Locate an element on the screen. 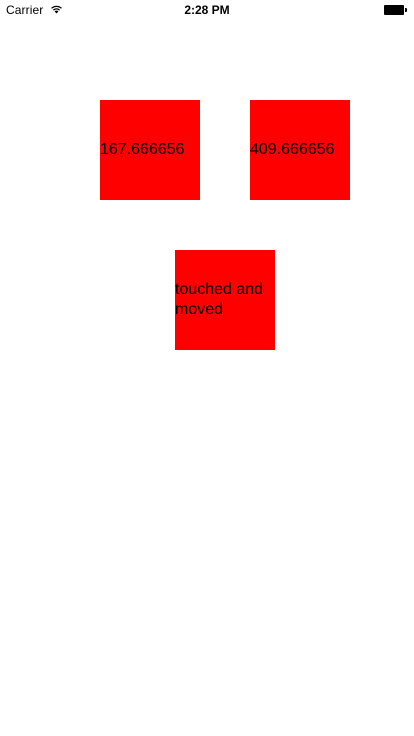  status-time: 2:28 PM is located at coordinates (207, 10).